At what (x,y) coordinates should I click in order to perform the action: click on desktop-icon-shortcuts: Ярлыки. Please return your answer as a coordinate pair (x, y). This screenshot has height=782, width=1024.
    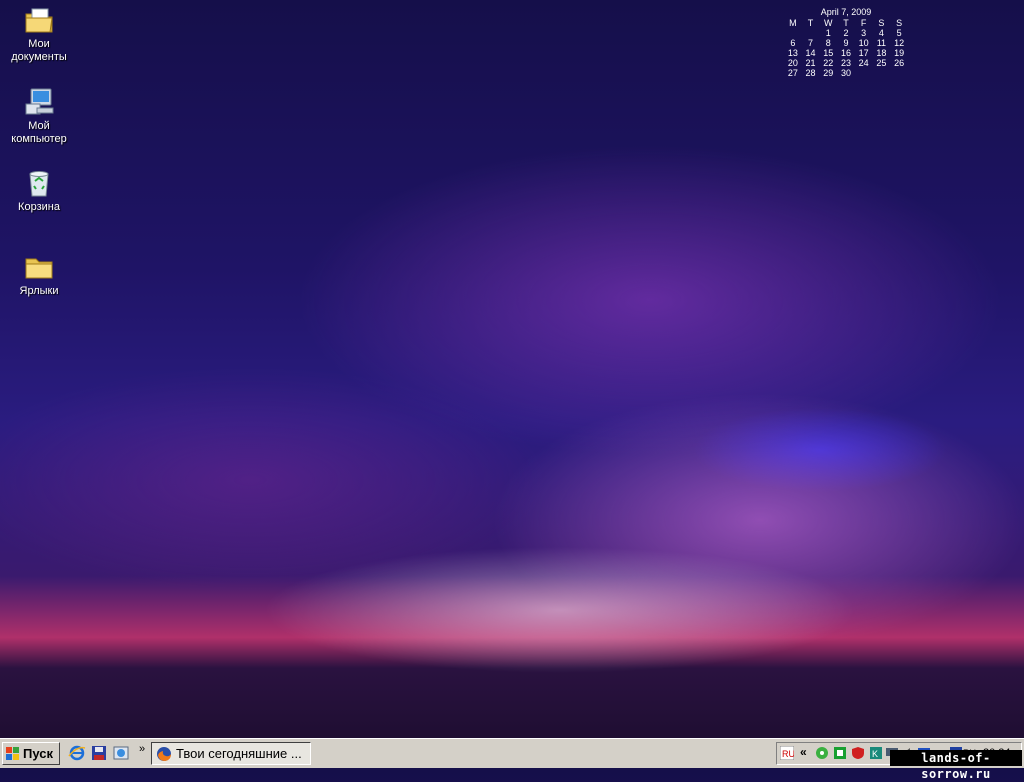
    Looking at the image, I should click on (39, 274).